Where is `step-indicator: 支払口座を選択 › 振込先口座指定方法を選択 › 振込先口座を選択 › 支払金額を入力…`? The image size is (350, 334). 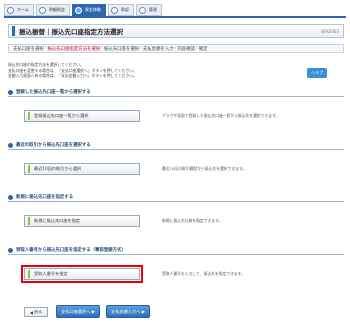 step-indicator: 支払口座を選択 › 振込先口座指定方法を選択 › 振込先口座を選択 › 支払金額を入力… is located at coordinates (176, 48).